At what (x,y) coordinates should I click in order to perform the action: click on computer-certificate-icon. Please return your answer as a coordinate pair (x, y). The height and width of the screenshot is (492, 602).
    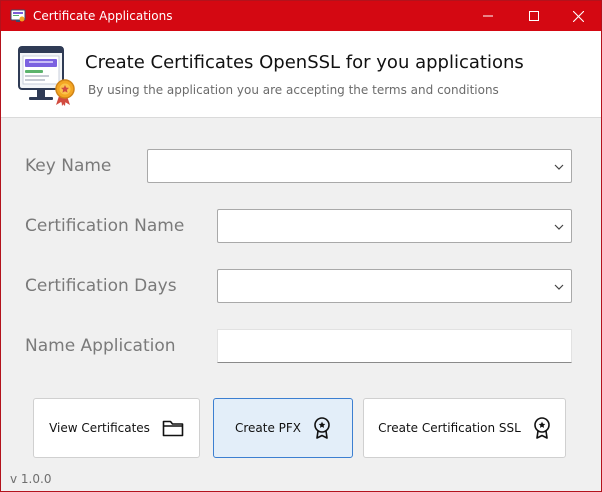
    Looking at the image, I should click on (46, 76).